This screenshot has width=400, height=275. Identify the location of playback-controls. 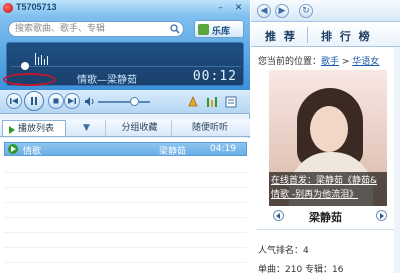
(125, 102).